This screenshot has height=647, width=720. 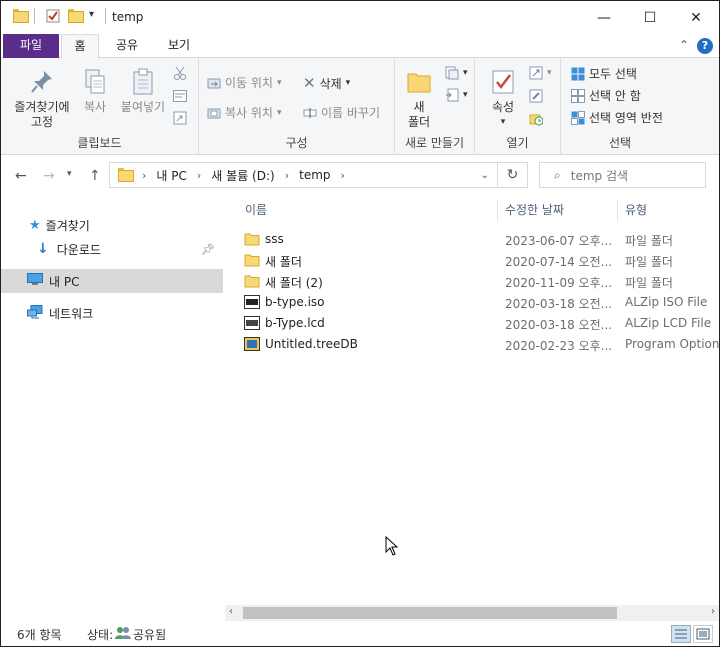 I want to click on breadcrumb-this-pc: 내 PC, so click(x=171, y=175).